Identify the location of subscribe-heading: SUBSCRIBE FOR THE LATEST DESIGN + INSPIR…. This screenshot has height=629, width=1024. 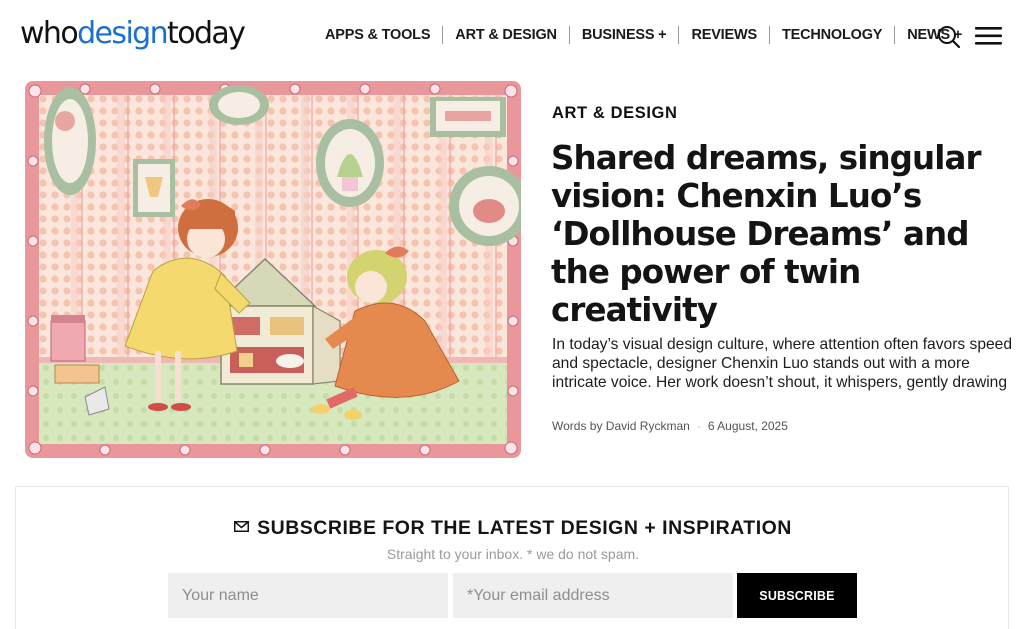
(513, 528).